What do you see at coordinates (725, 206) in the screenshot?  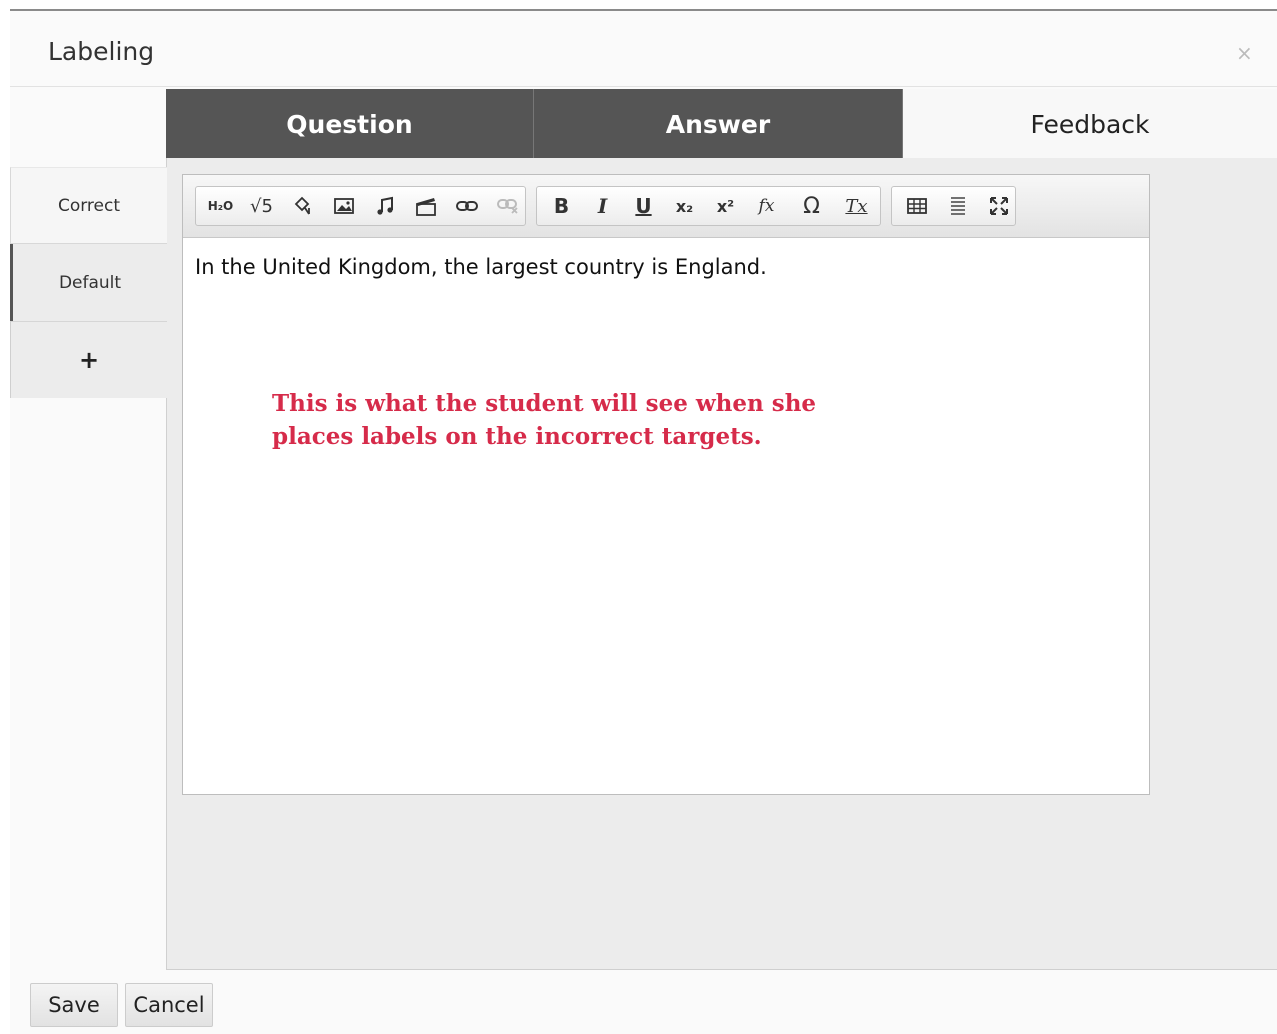 I see `superscript-icon: x²` at bounding box center [725, 206].